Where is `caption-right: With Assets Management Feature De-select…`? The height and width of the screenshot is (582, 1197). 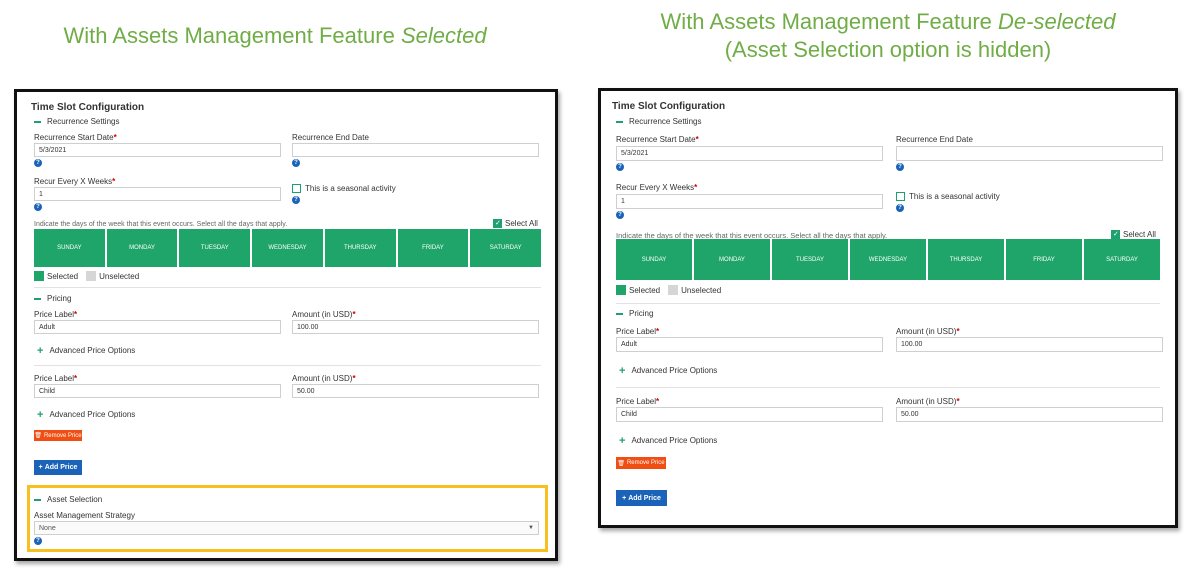 caption-right: With Assets Management Feature De-select… is located at coordinates (888, 36).